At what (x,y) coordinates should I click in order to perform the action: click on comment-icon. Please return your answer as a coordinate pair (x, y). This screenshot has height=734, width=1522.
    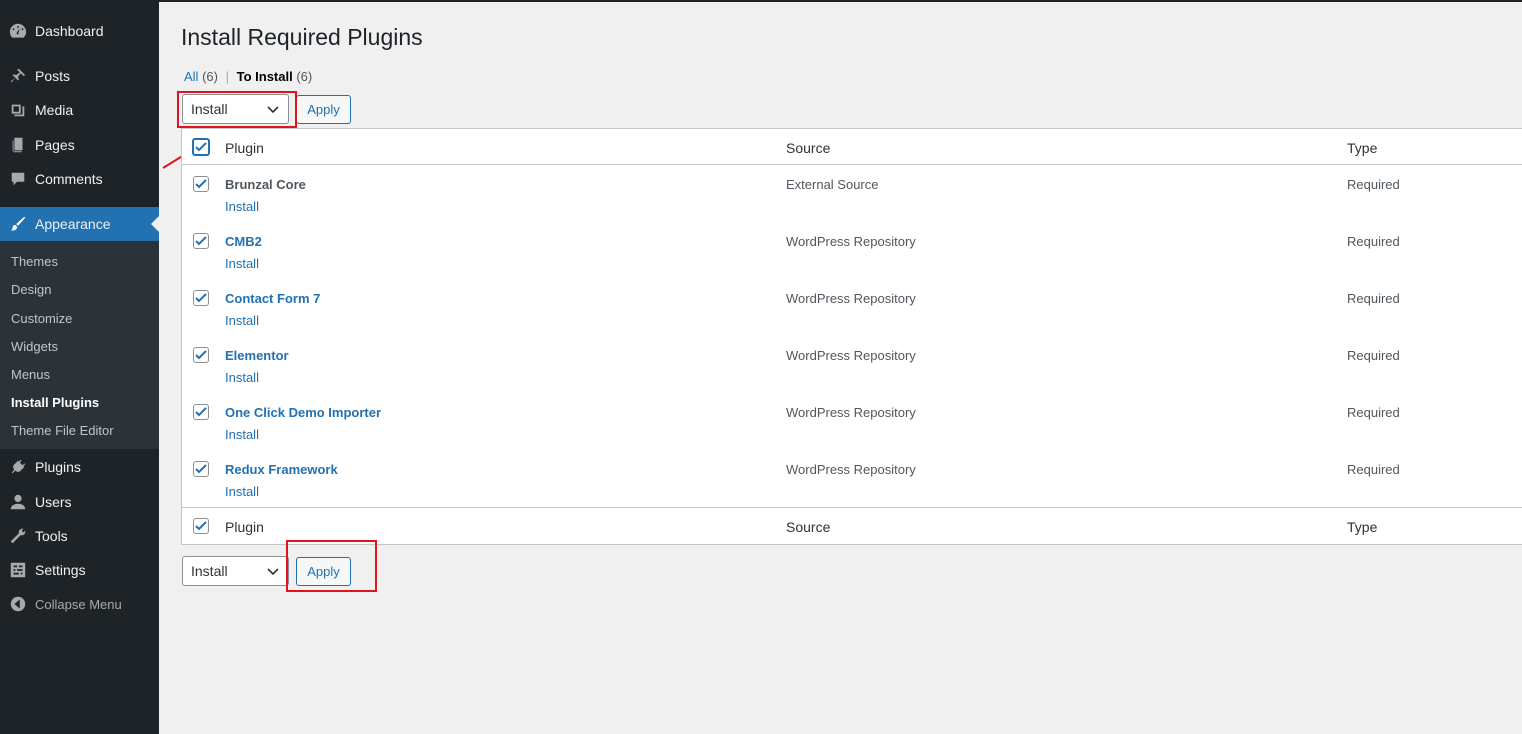
    Looking at the image, I should click on (18, 179).